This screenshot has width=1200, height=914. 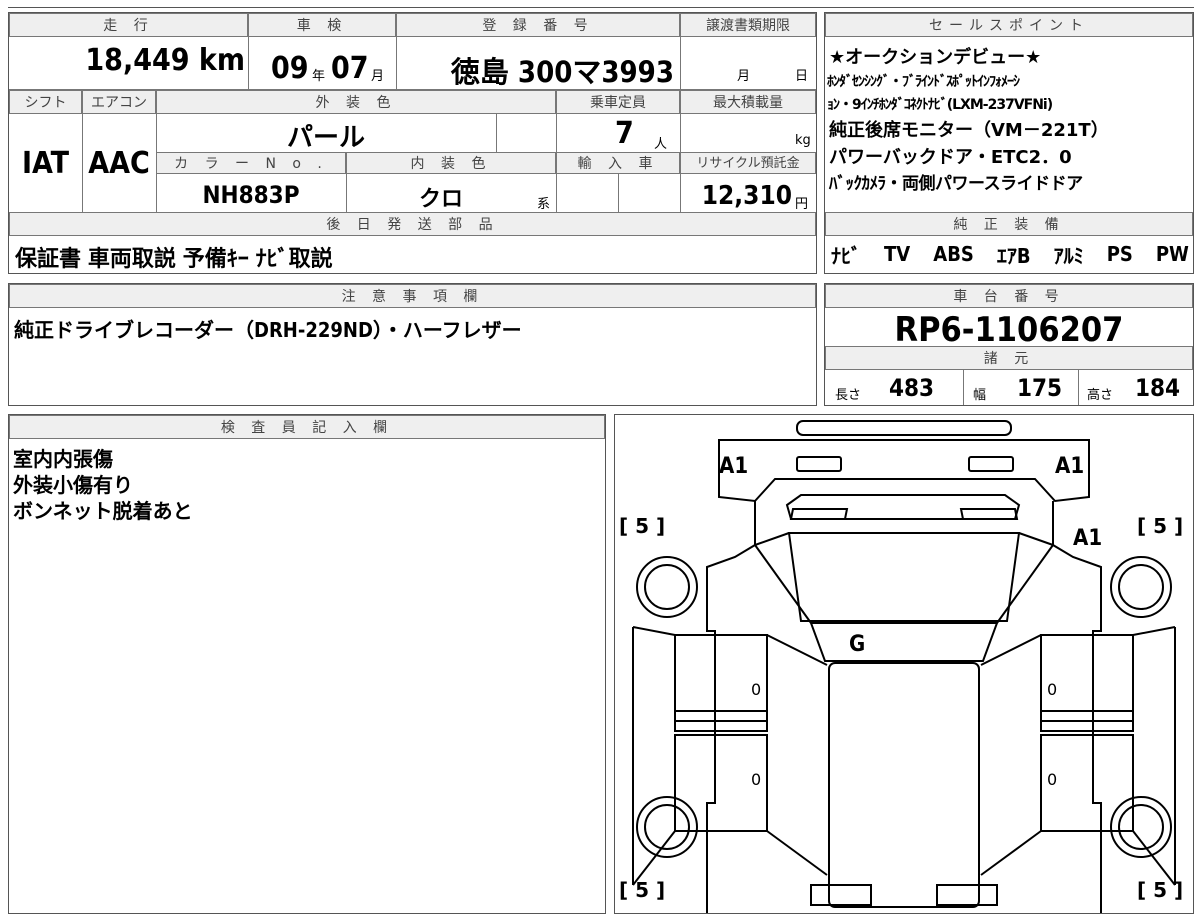 I want to click on front-bumper, so click(x=904, y=471).